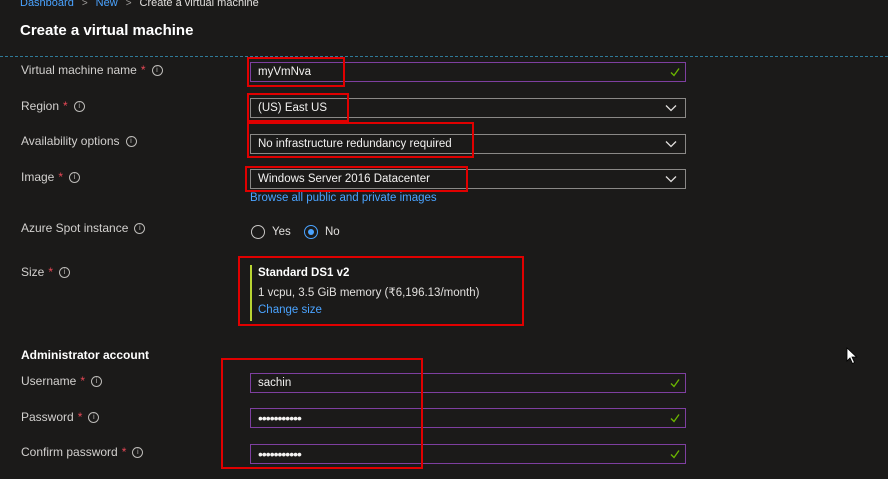 This screenshot has height=479, width=888. What do you see at coordinates (70, 141) in the screenshot?
I see `availability-label-text: Availability options` at bounding box center [70, 141].